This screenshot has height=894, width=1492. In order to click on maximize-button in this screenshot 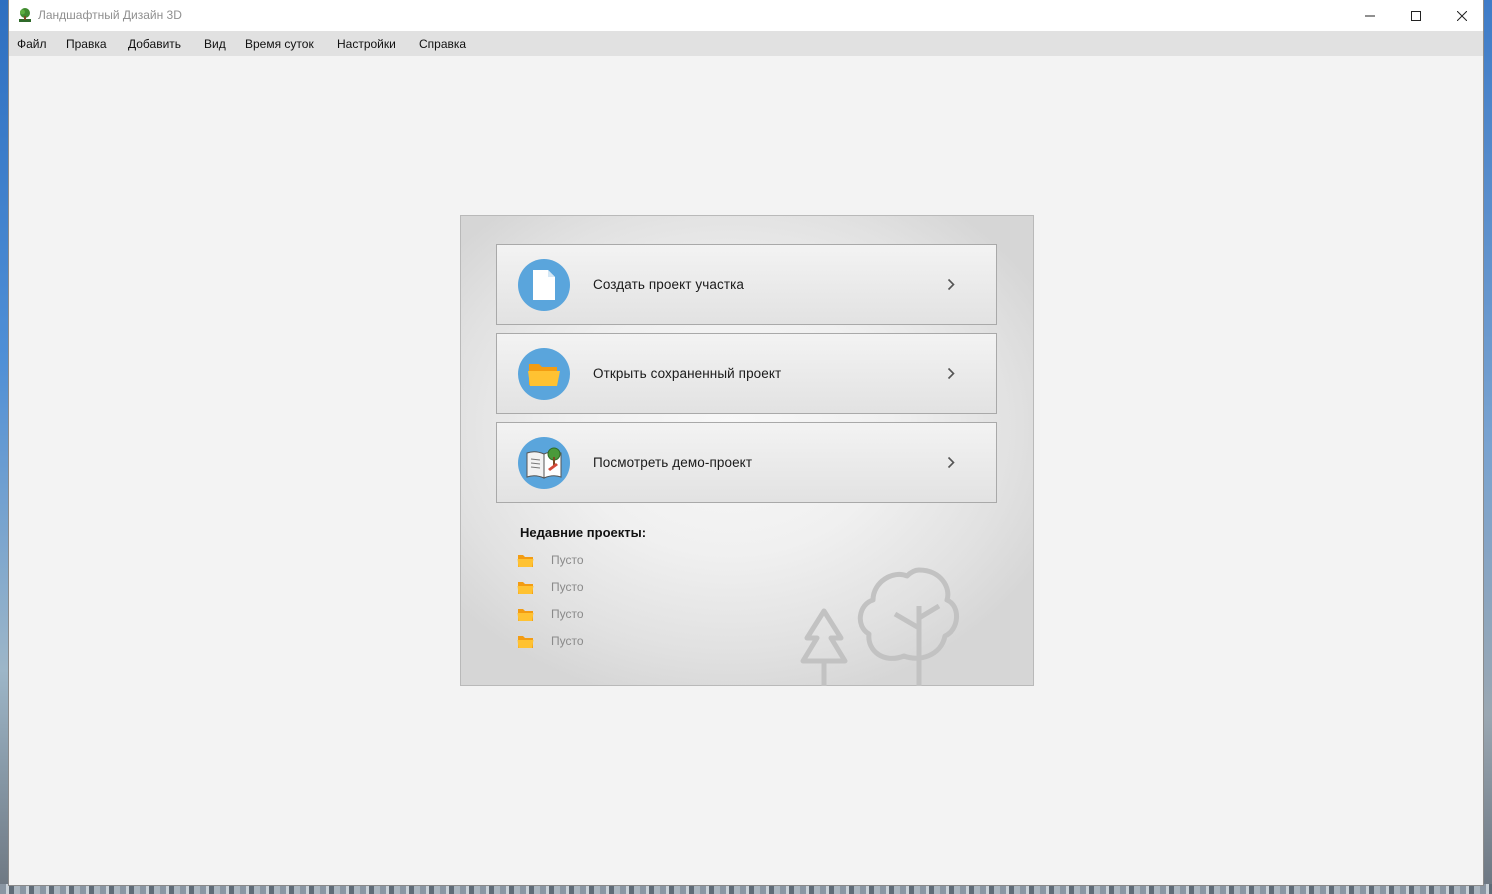, I will do `click(1416, 15)`.